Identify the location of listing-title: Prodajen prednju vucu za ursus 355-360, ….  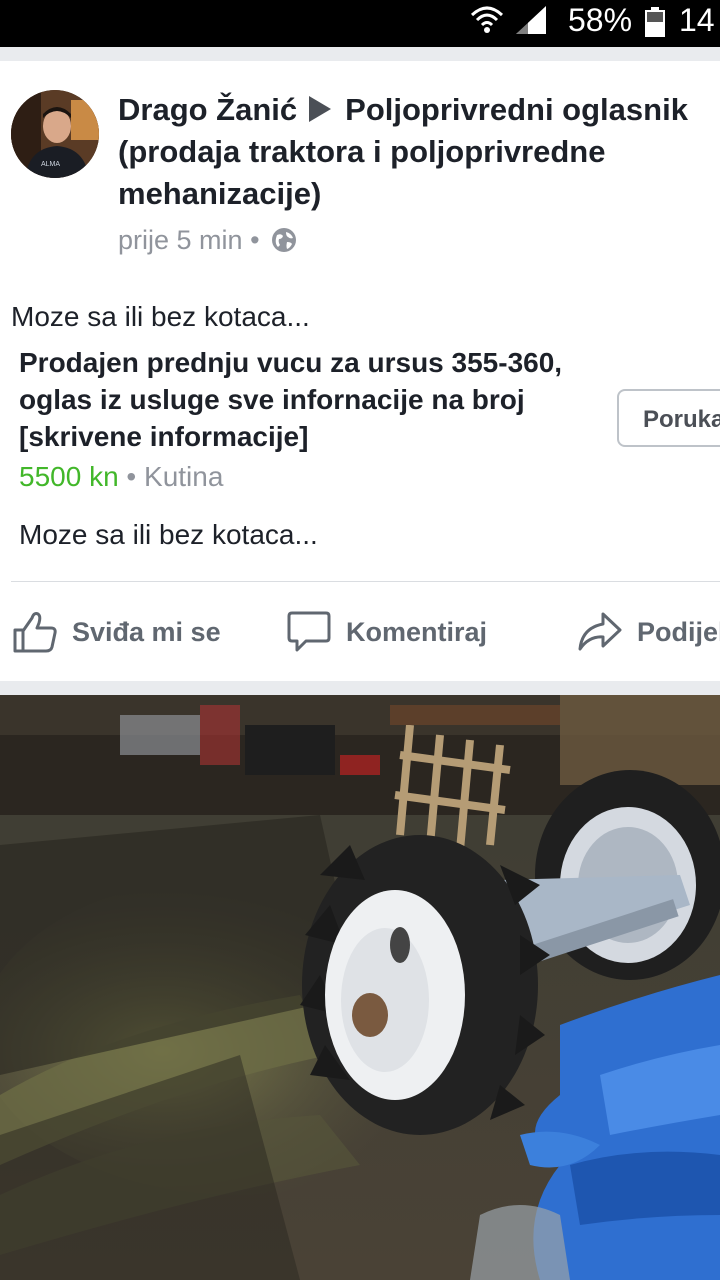
(309, 399).